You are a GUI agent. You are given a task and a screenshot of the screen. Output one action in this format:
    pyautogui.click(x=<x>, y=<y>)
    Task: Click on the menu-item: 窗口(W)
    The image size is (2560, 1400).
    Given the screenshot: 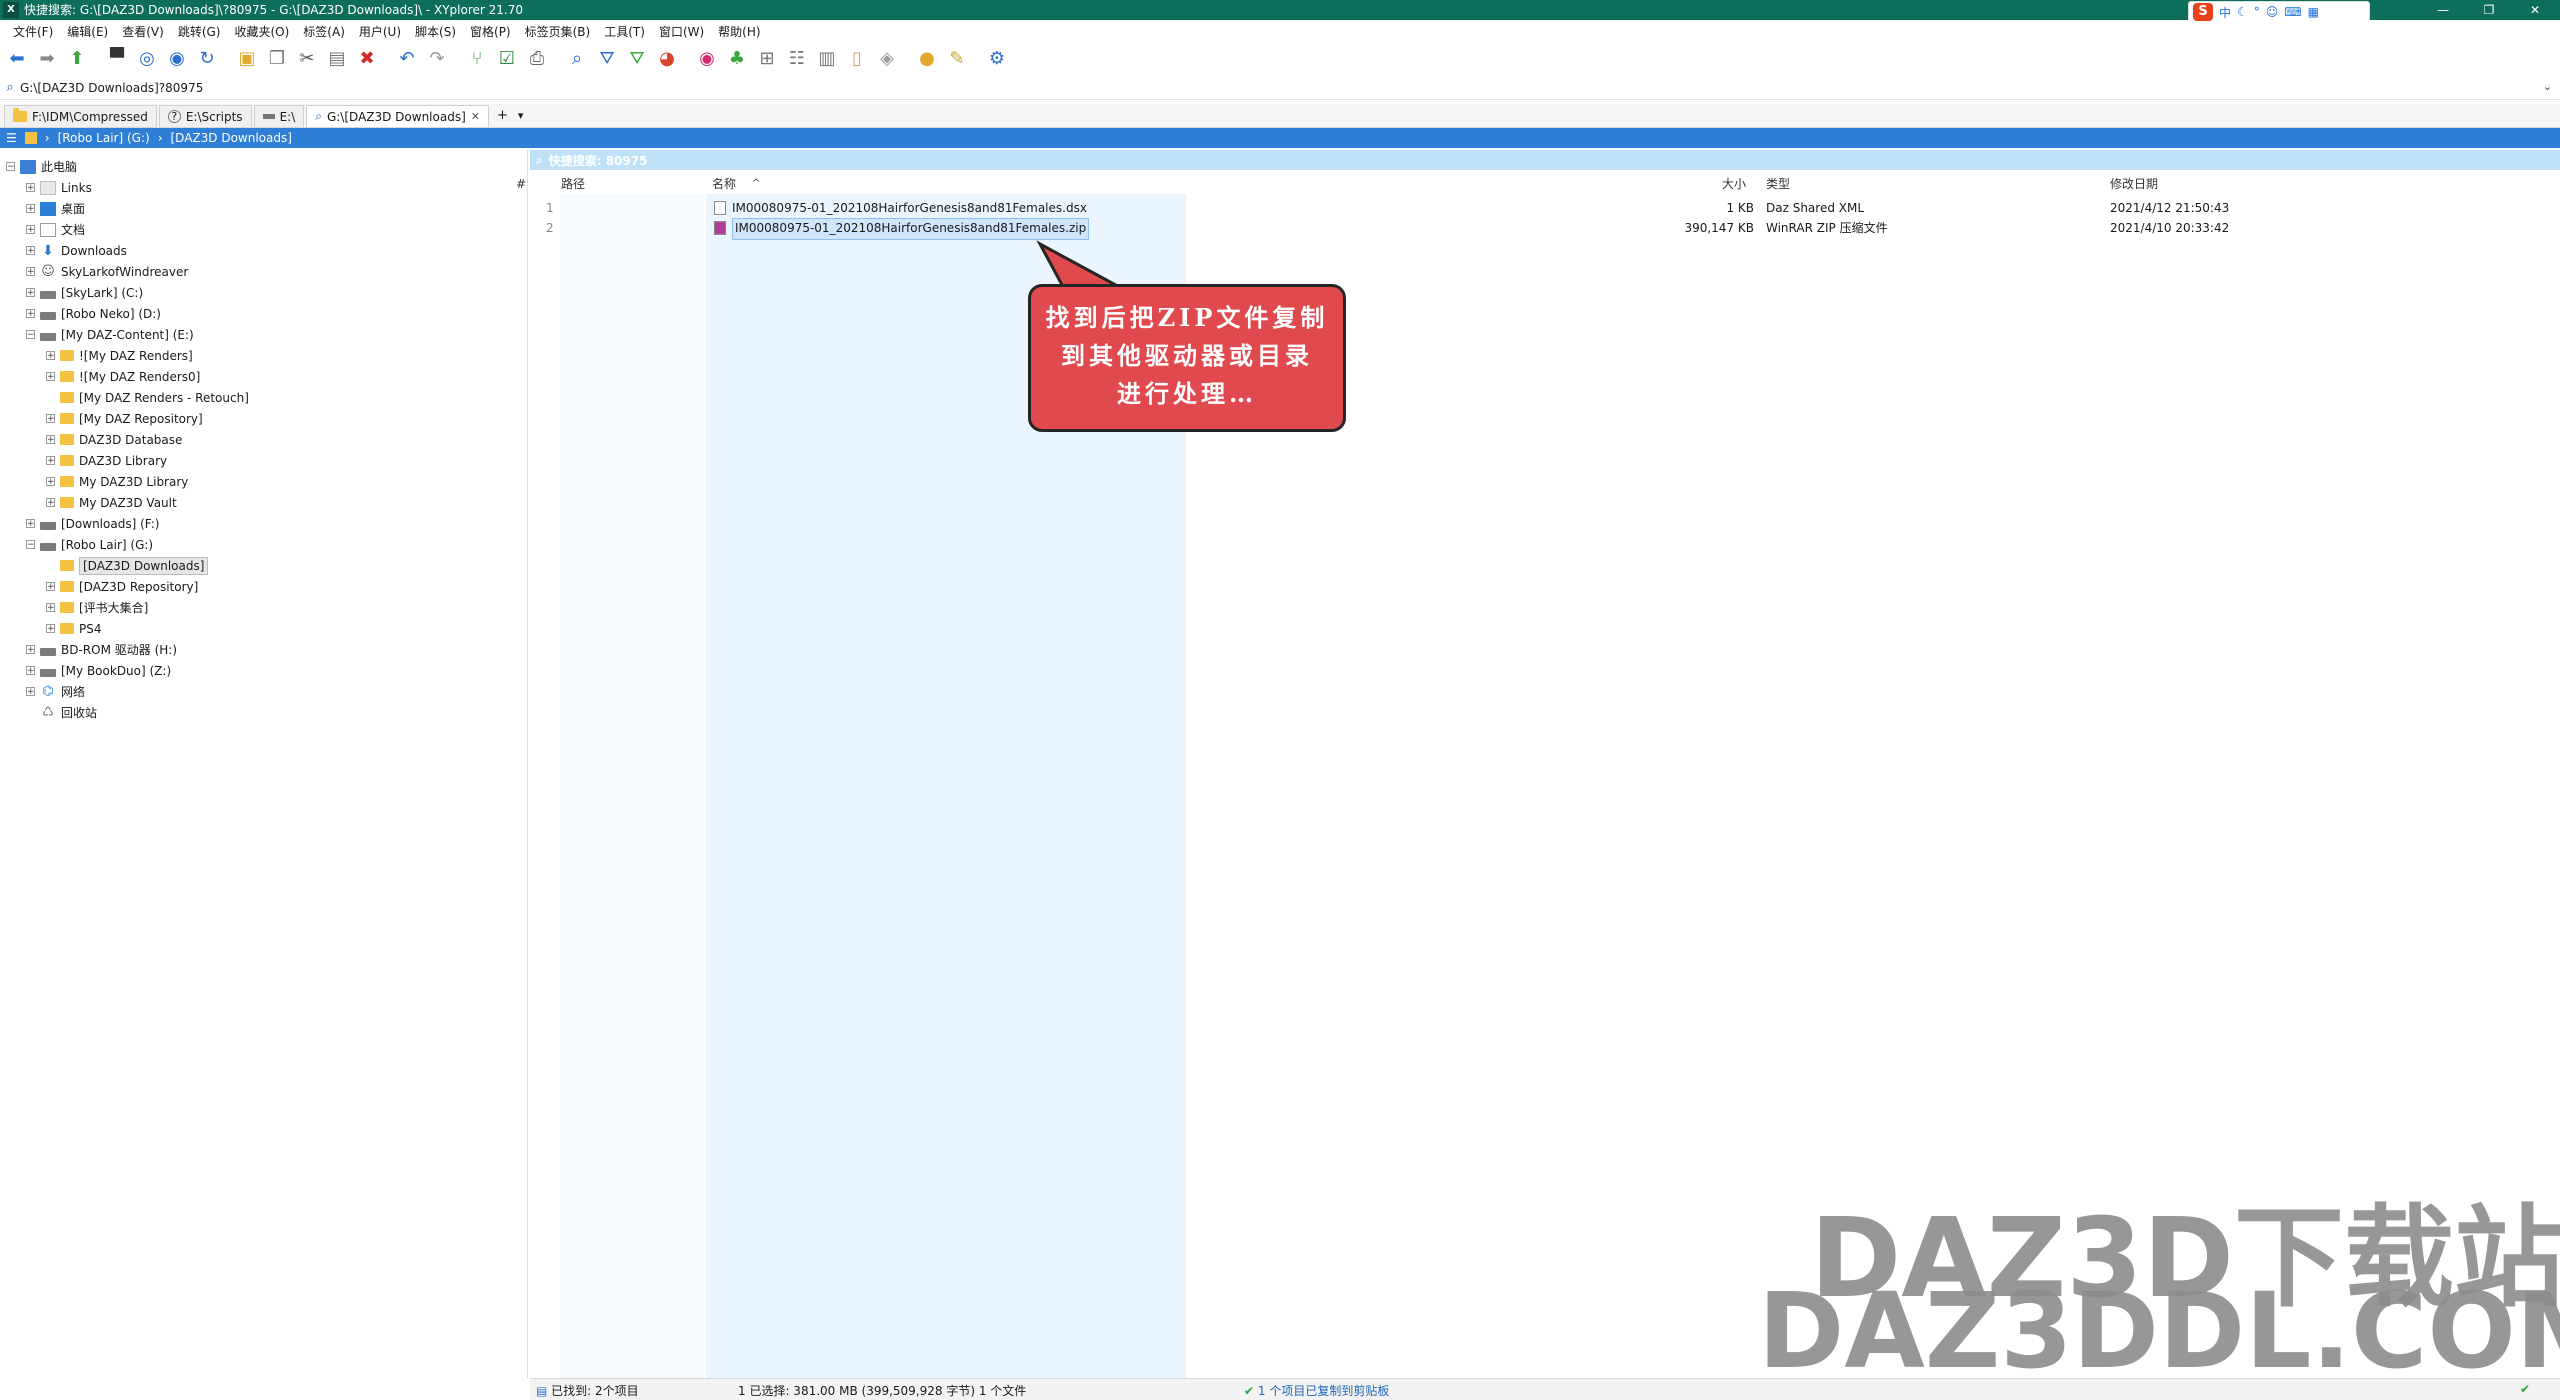 What is the action you would take?
    pyautogui.click(x=681, y=32)
    